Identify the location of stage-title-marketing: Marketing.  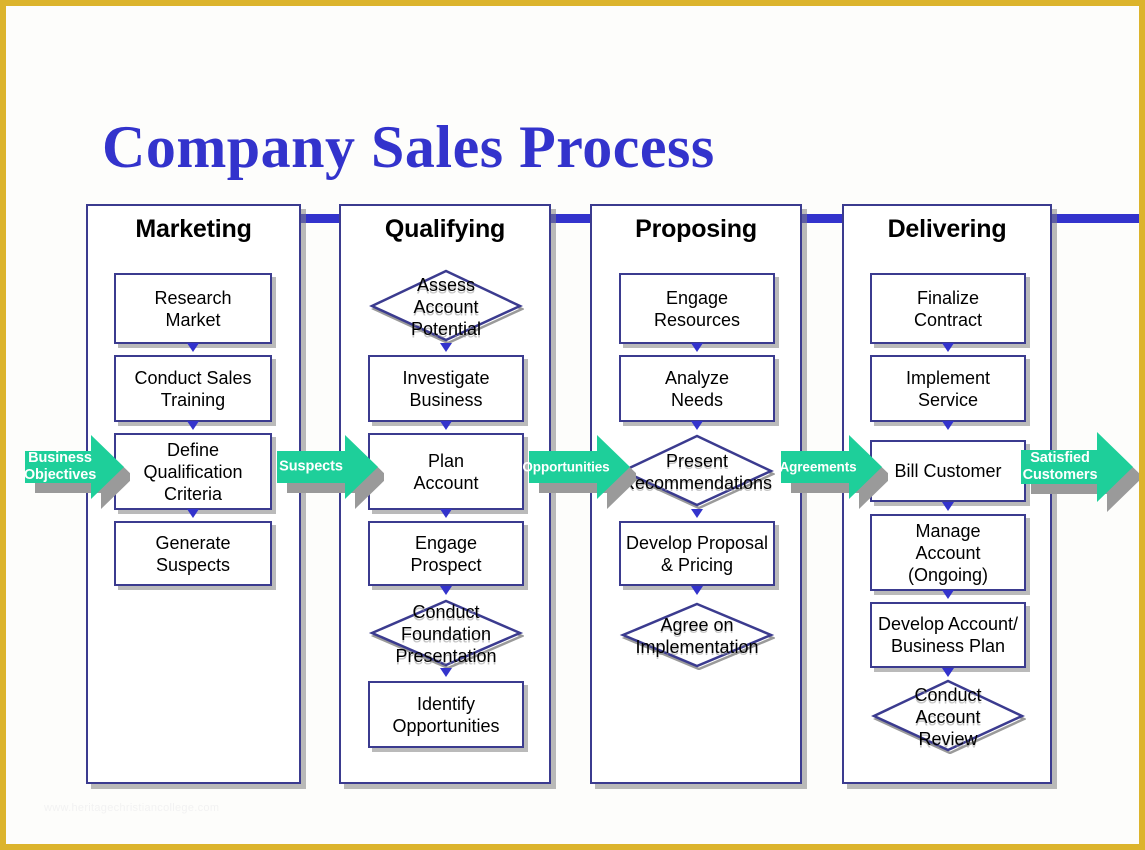
(193, 229).